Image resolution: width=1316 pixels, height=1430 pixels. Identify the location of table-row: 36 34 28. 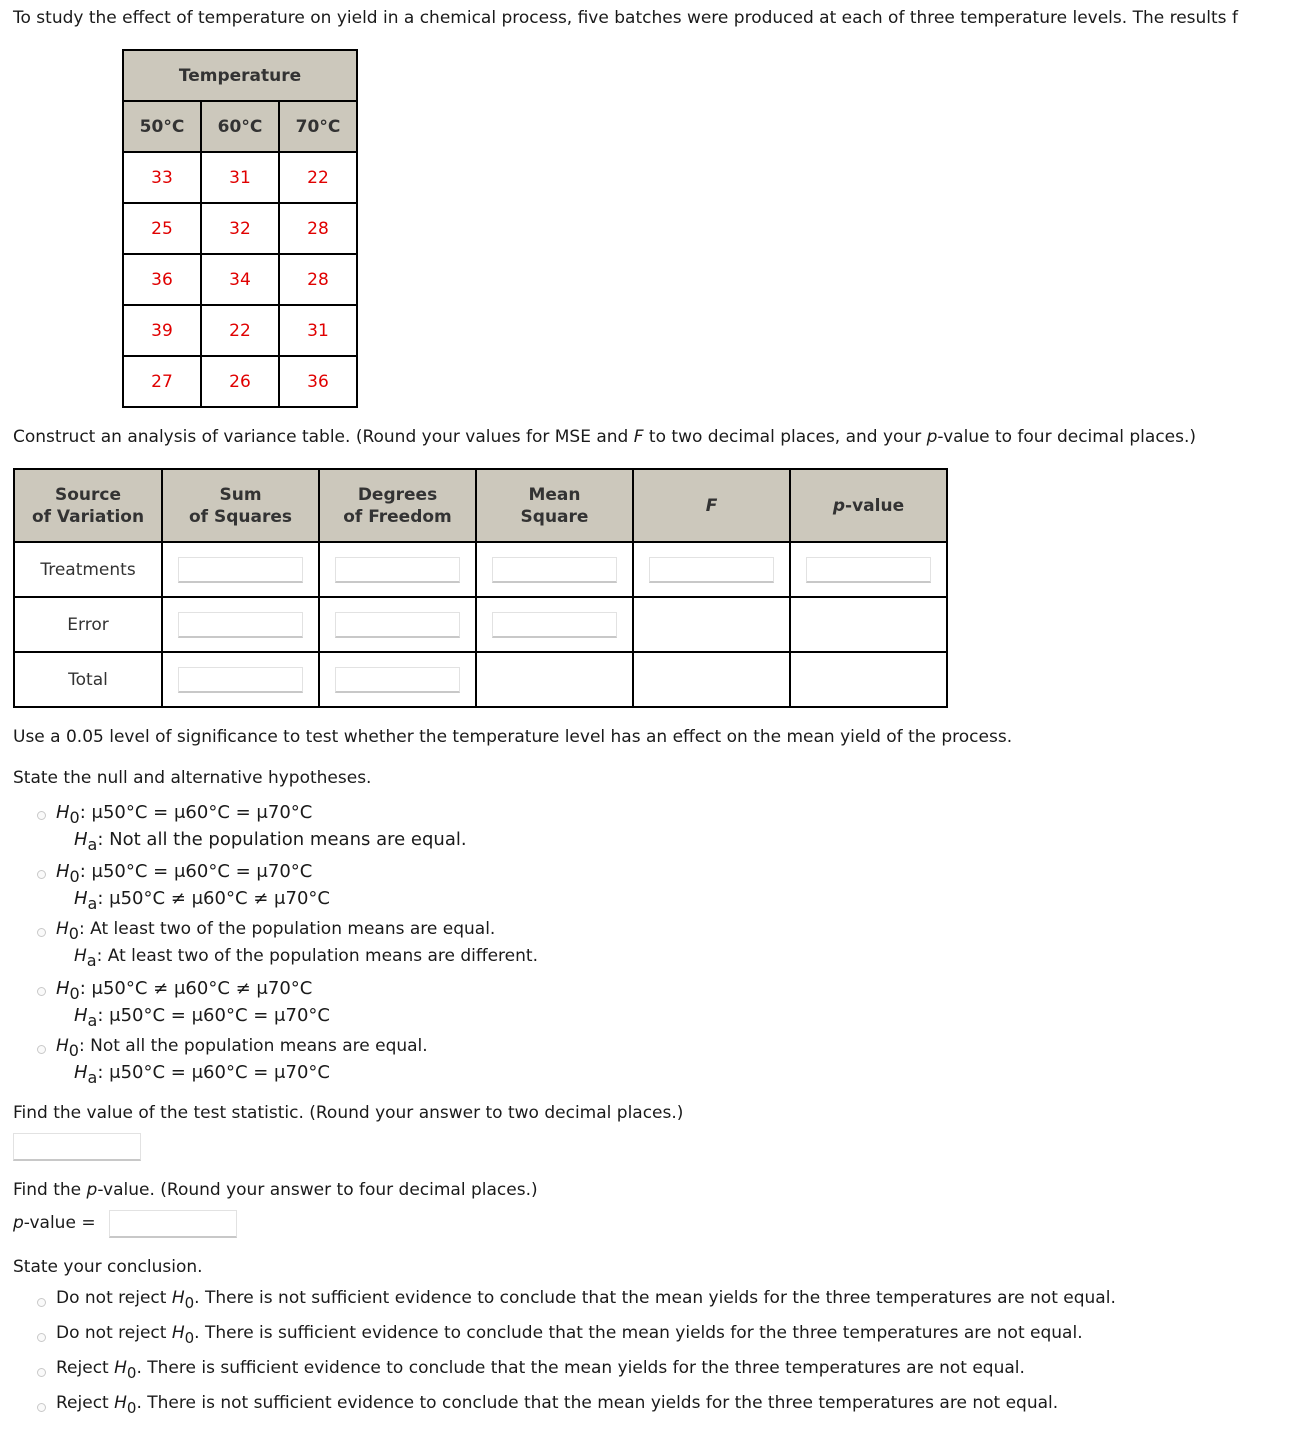
(240, 279).